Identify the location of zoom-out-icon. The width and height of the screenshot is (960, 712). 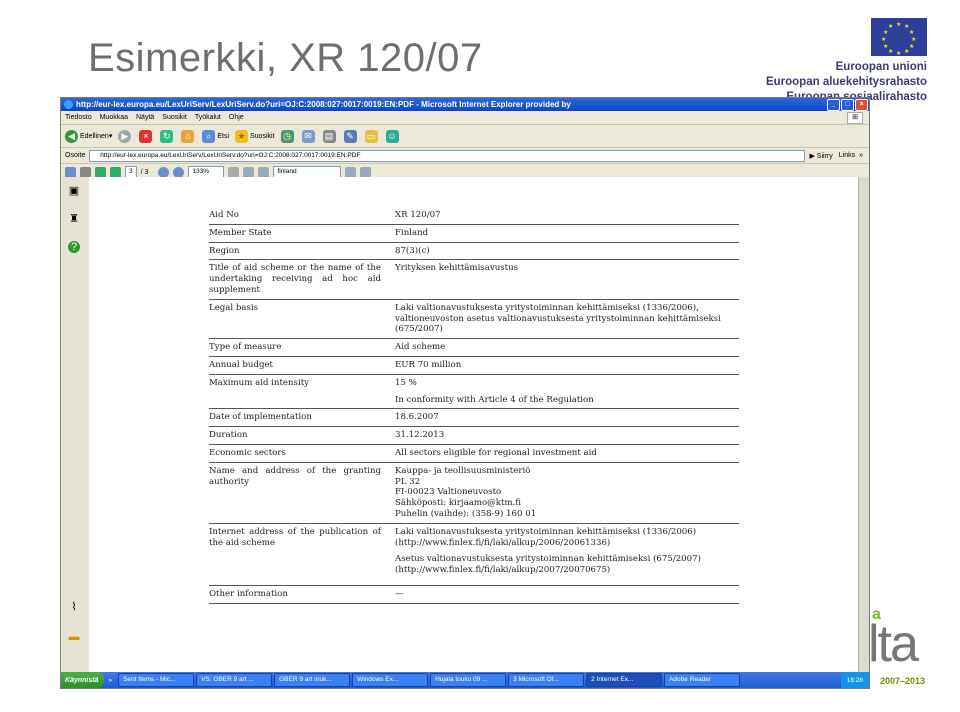
(164, 172).